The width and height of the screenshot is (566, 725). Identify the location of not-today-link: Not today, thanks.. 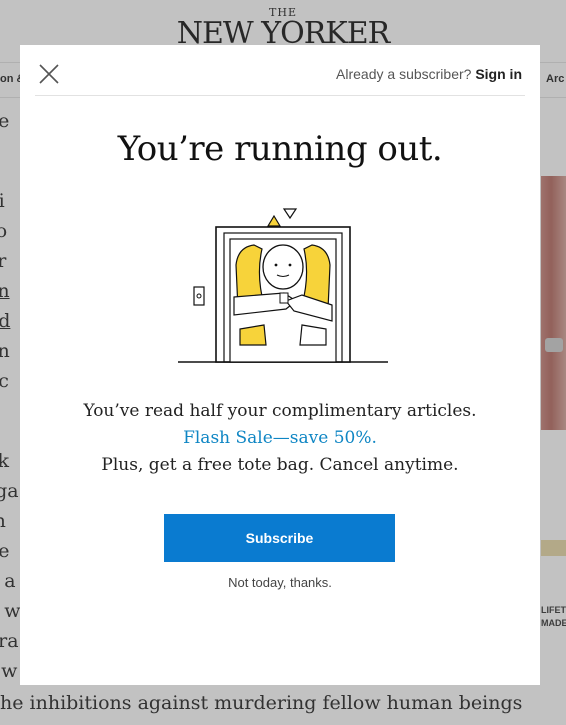
(280, 582).